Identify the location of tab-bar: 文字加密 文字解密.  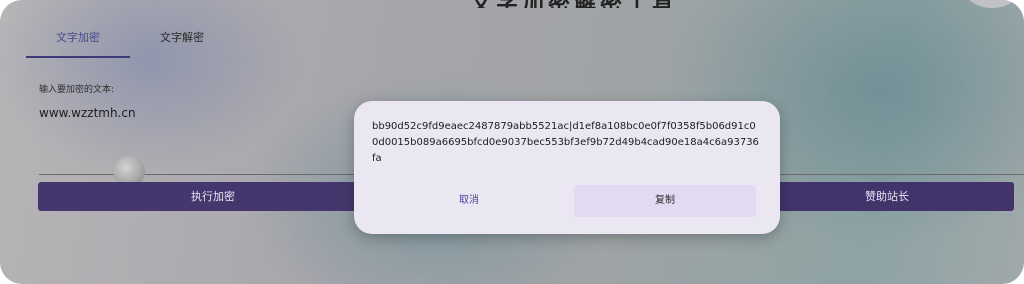
(130, 41).